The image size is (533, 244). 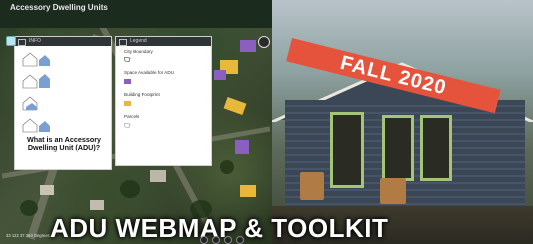 What do you see at coordinates (127, 81) in the screenshot?
I see `purple-fill-icon` at bounding box center [127, 81].